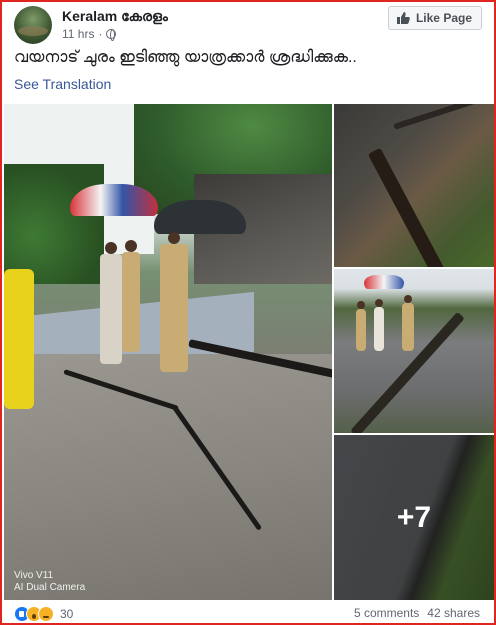  I want to click on reactions-summary: 30, so click(43, 614).